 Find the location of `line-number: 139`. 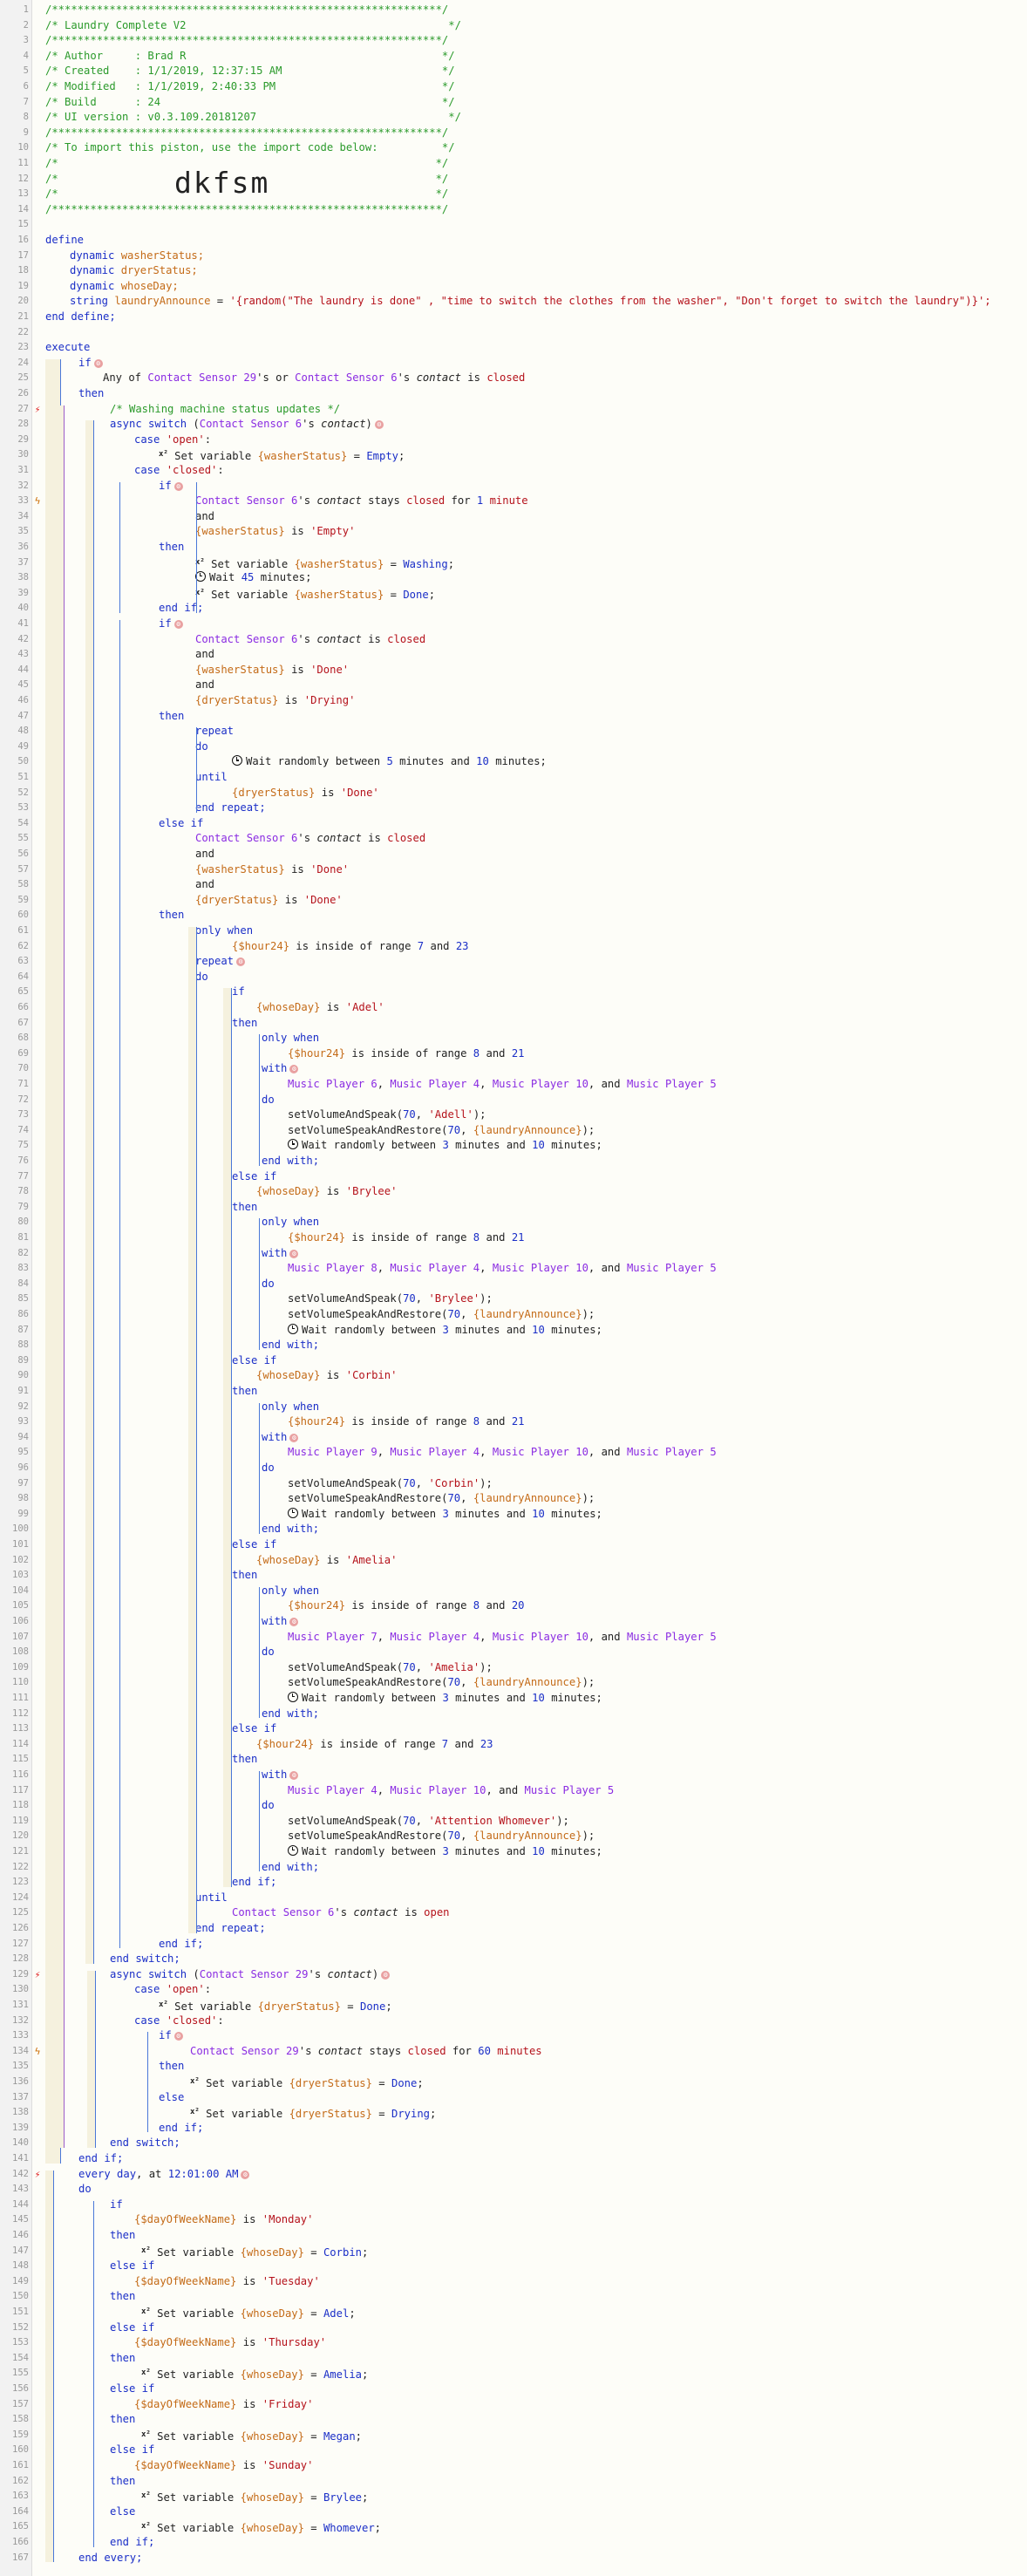

line-number: 139 is located at coordinates (20, 2127).